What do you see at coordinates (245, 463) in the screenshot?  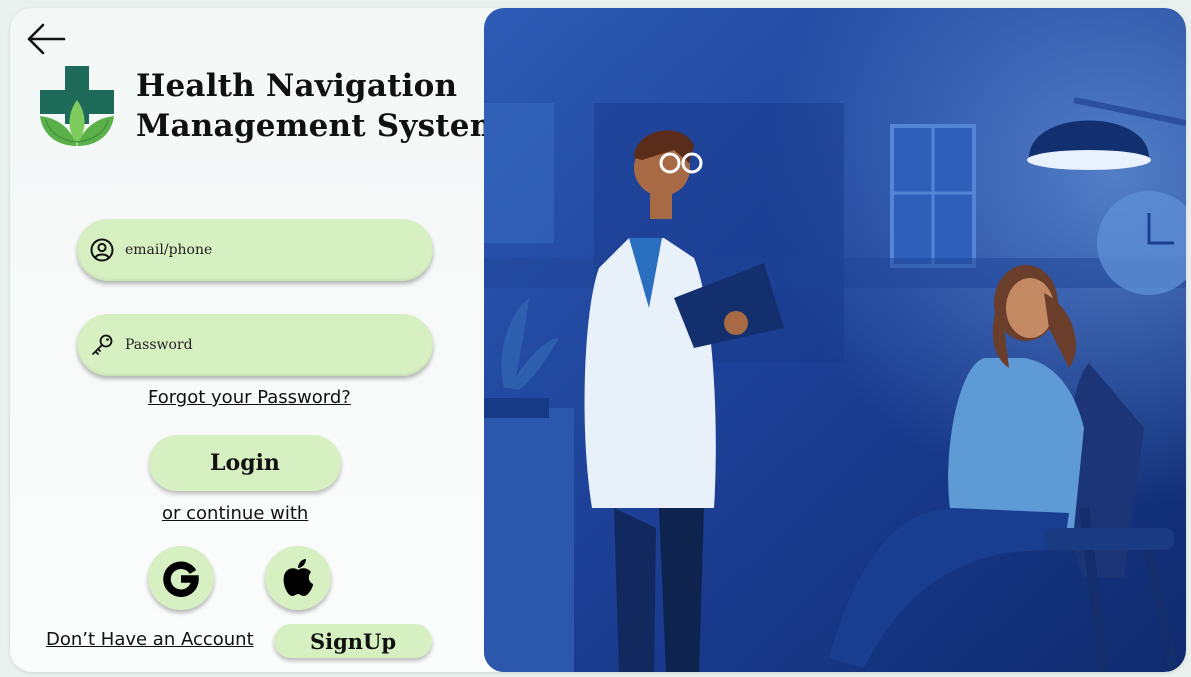 I see `login-button: Login` at bounding box center [245, 463].